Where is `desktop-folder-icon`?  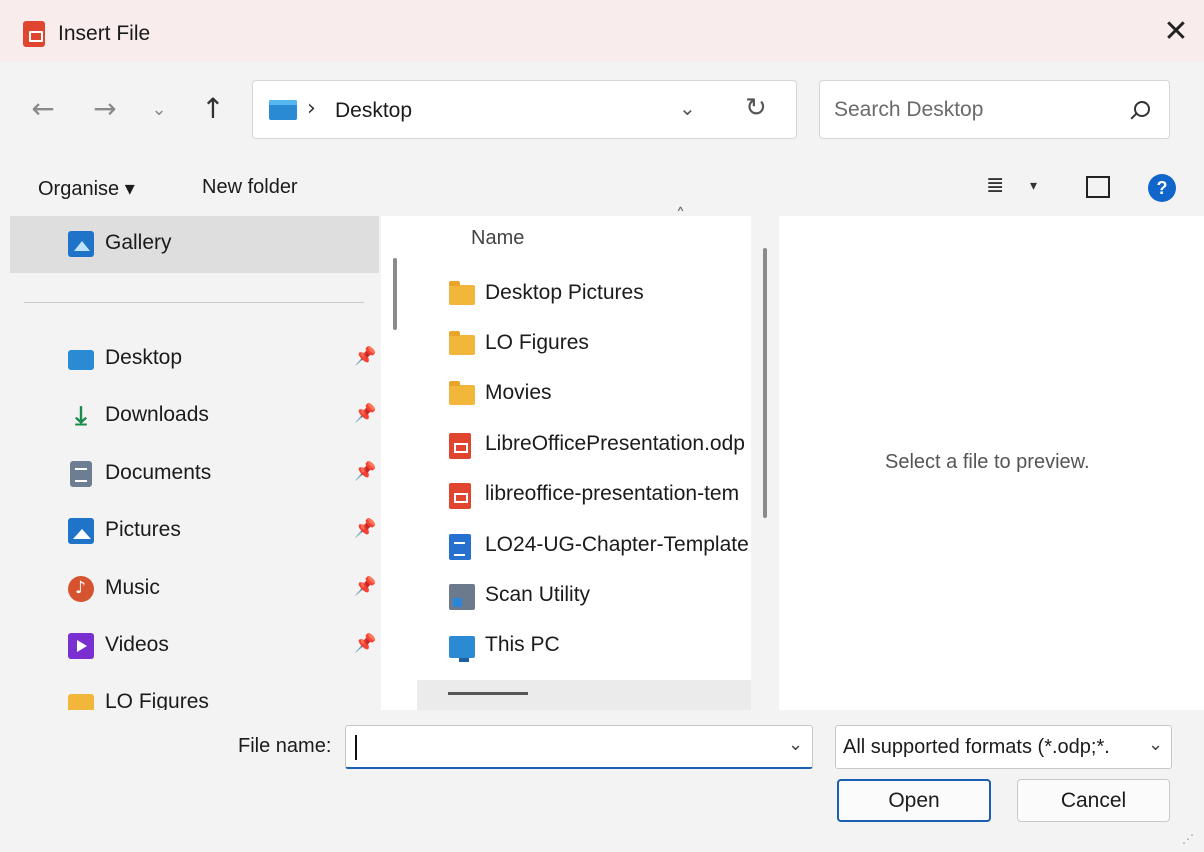 desktop-folder-icon is located at coordinates (283, 110).